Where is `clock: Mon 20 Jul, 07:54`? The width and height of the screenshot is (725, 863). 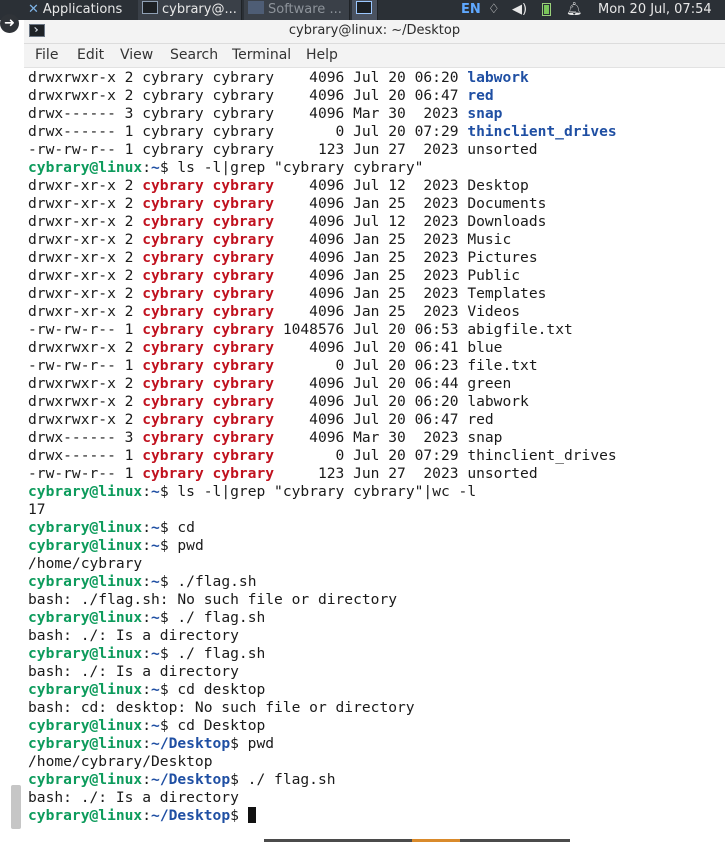
clock: Mon 20 Jul, 07:54 is located at coordinates (655, 10).